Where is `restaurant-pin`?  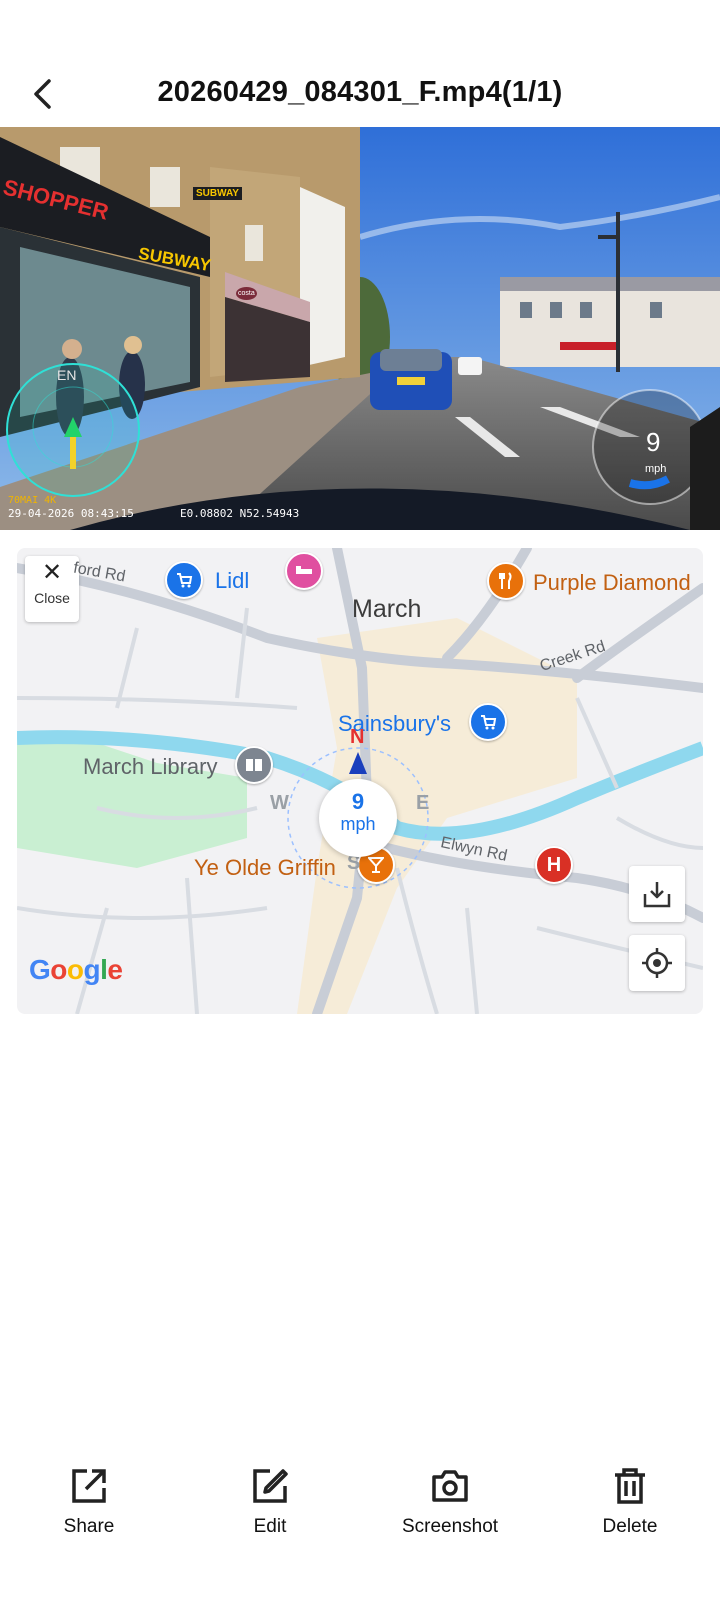
restaurant-pin is located at coordinates (506, 581).